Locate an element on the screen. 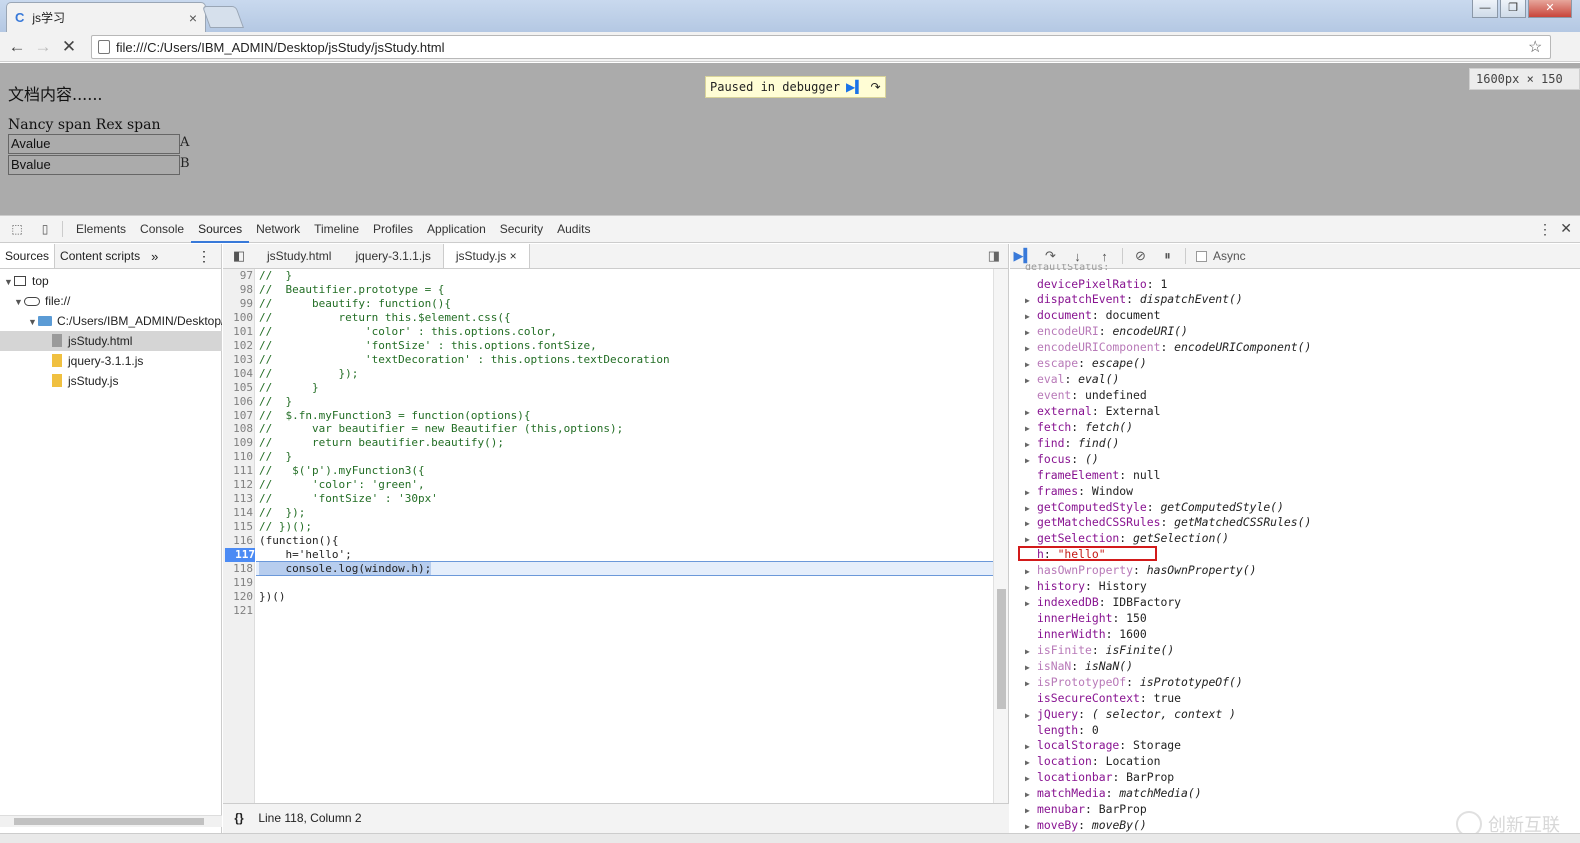  editor-tab-close-icon: × is located at coordinates (513, 256).